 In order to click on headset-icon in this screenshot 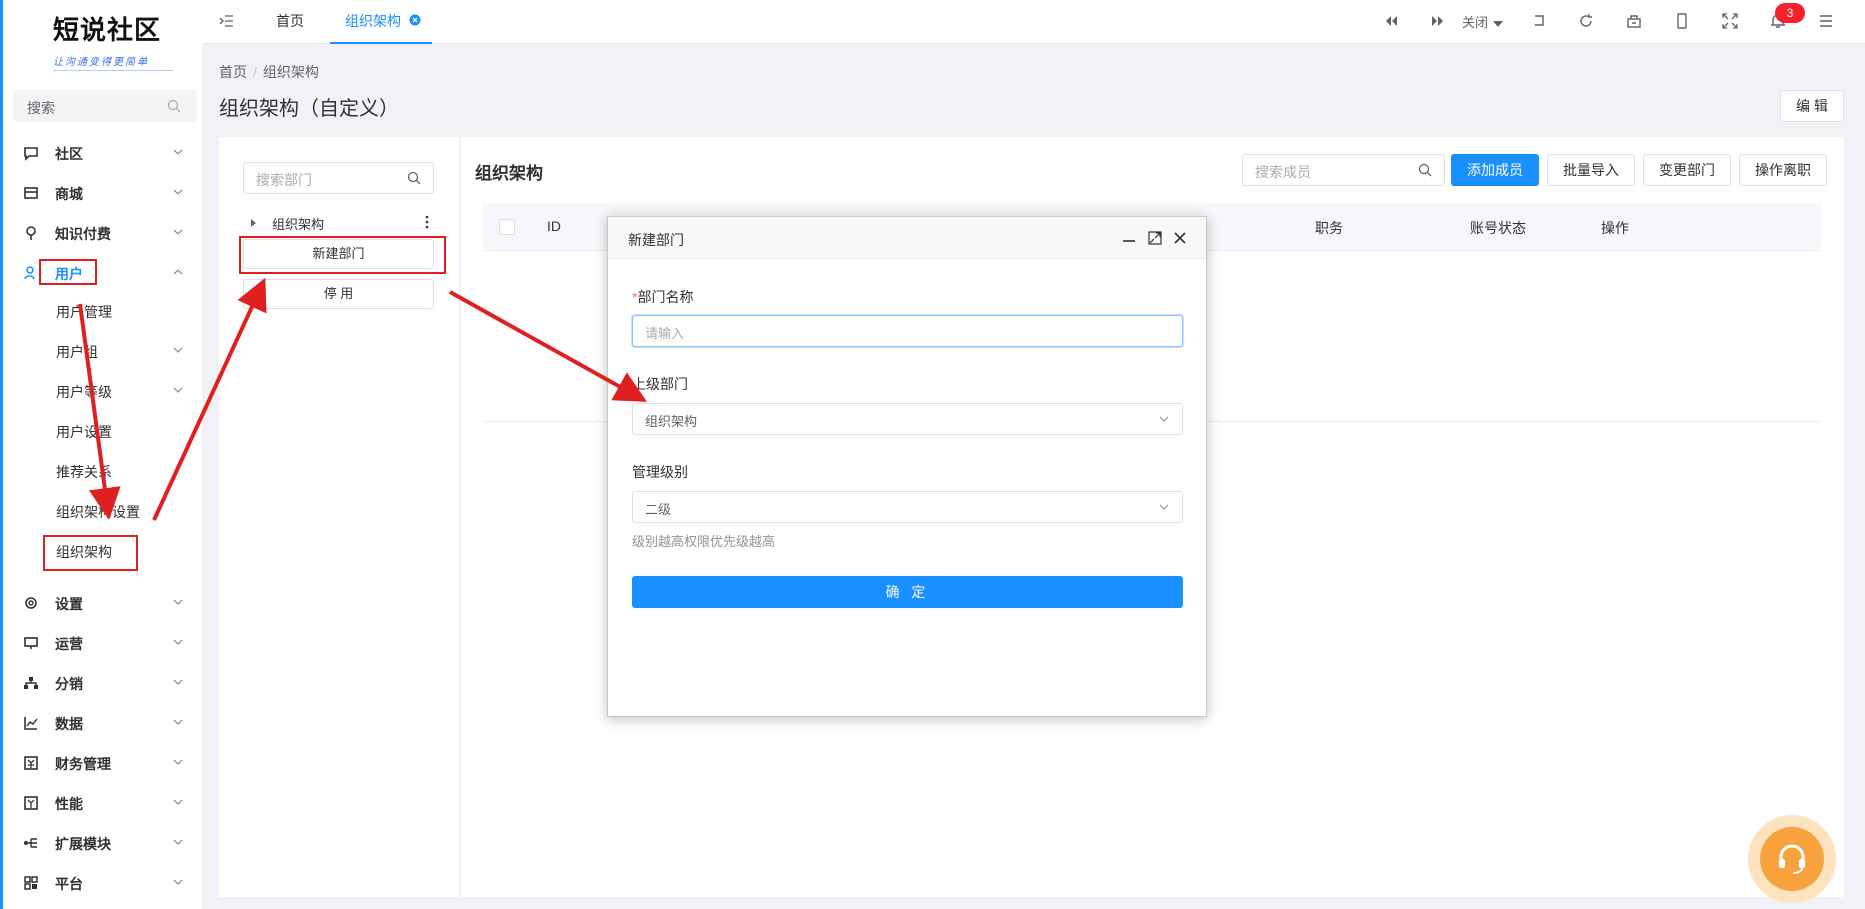, I will do `click(1792, 859)`.